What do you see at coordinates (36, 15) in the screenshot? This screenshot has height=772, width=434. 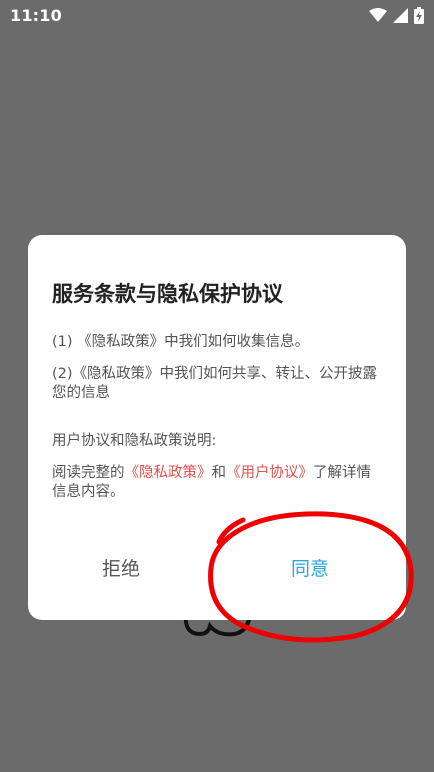 I see `status-time: 11:10` at bounding box center [36, 15].